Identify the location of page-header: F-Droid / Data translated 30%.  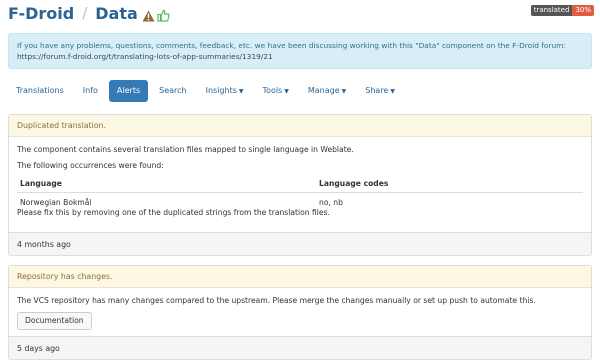
(300, 13).